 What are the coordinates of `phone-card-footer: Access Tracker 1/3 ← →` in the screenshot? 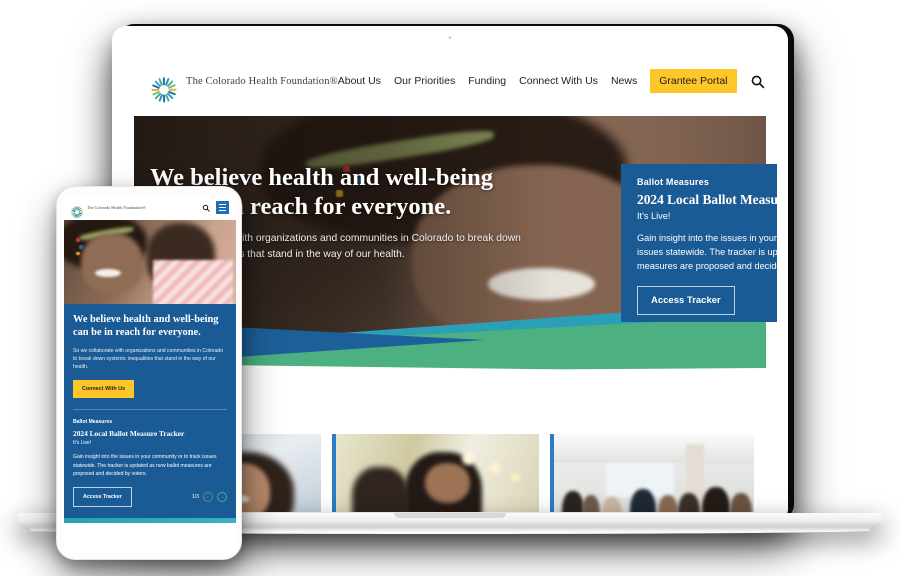 It's located at (150, 497).